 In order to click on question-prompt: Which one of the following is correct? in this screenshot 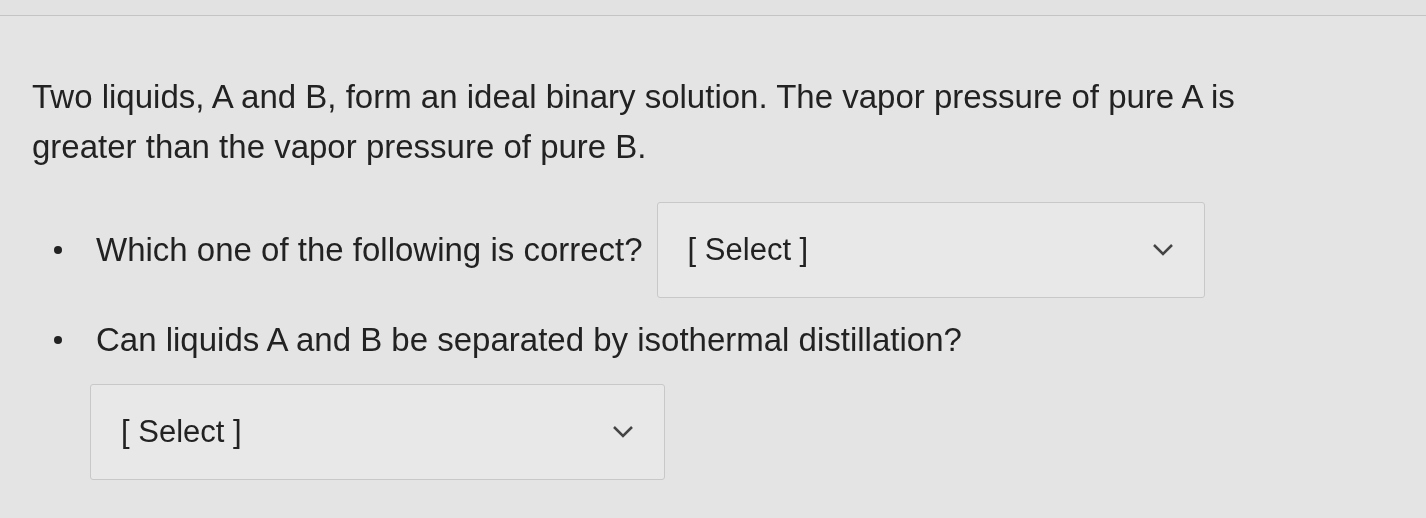, I will do `click(369, 250)`.